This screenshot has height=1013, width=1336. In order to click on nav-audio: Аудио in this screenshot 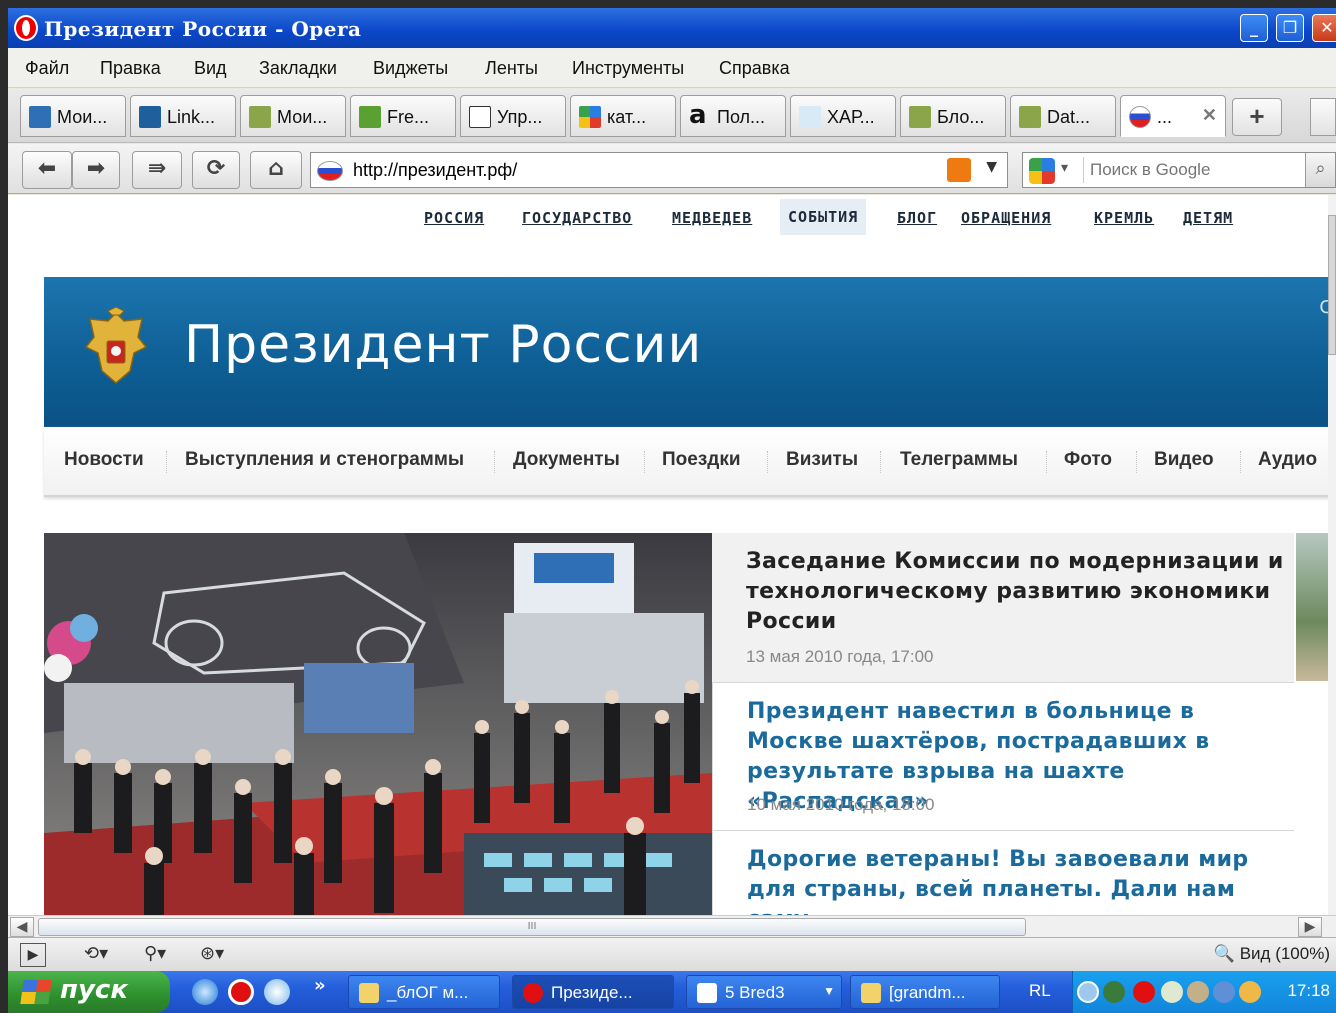, I will do `click(1287, 460)`.